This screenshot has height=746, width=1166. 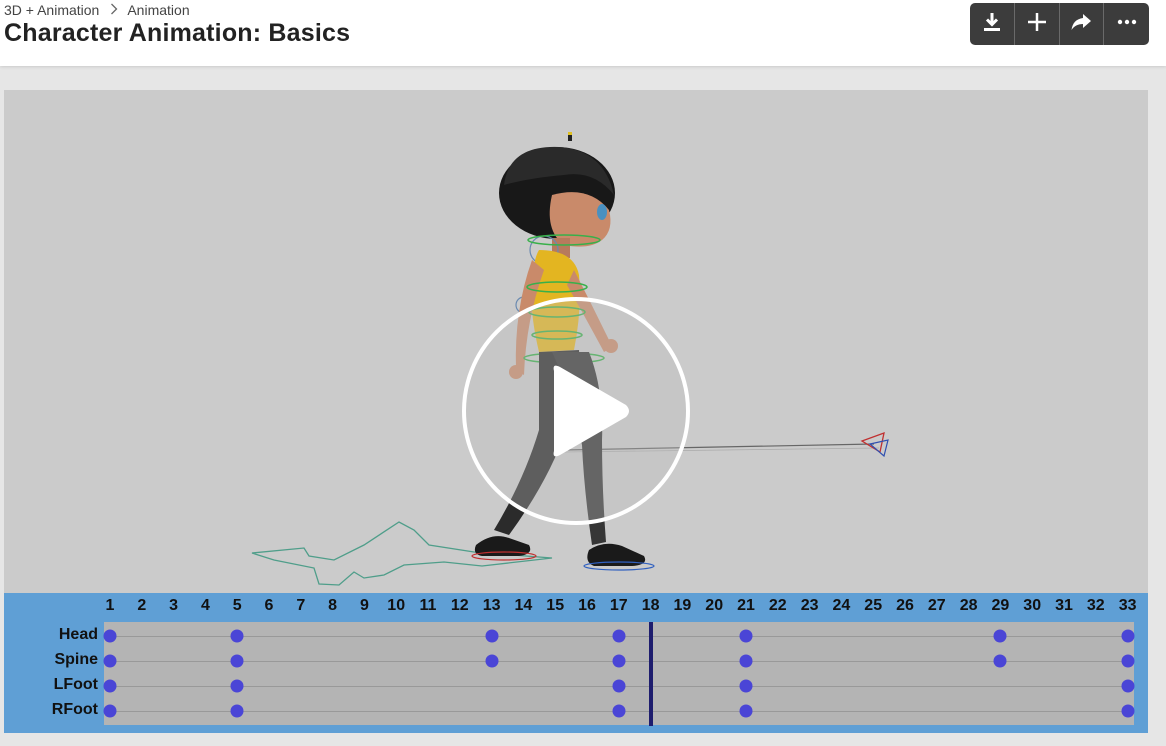 What do you see at coordinates (237, 606) in the screenshot?
I see `frame-number: 5` at bounding box center [237, 606].